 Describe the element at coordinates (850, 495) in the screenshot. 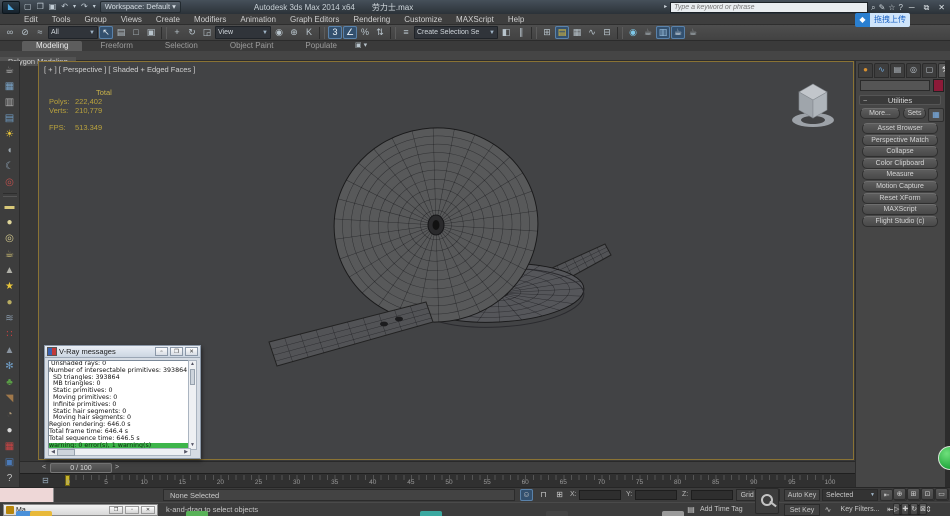

I see `key-filter-dropdown: Selected ▼` at that location.